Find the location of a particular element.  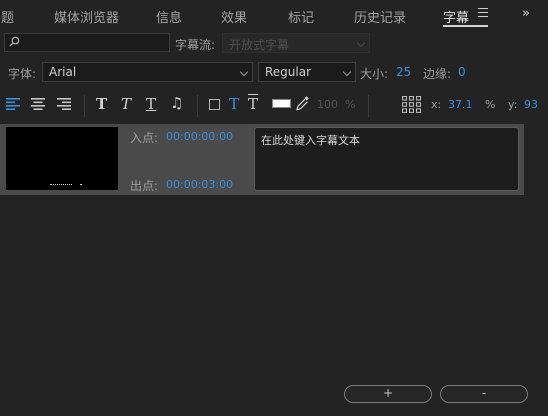

y-value: 93 is located at coordinates (531, 104).